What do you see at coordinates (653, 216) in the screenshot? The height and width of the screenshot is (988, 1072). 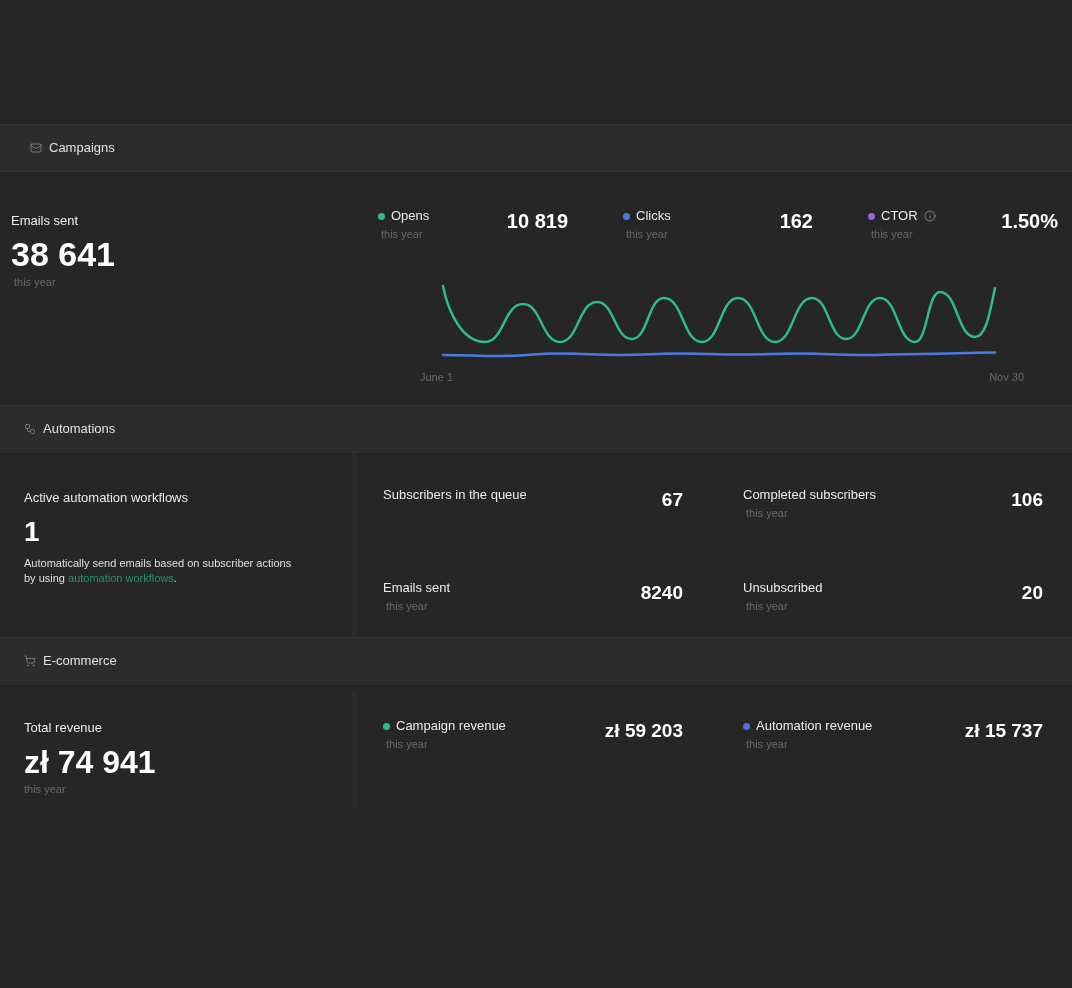 I see `metric-label: Clicks` at bounding box center [653, 216].